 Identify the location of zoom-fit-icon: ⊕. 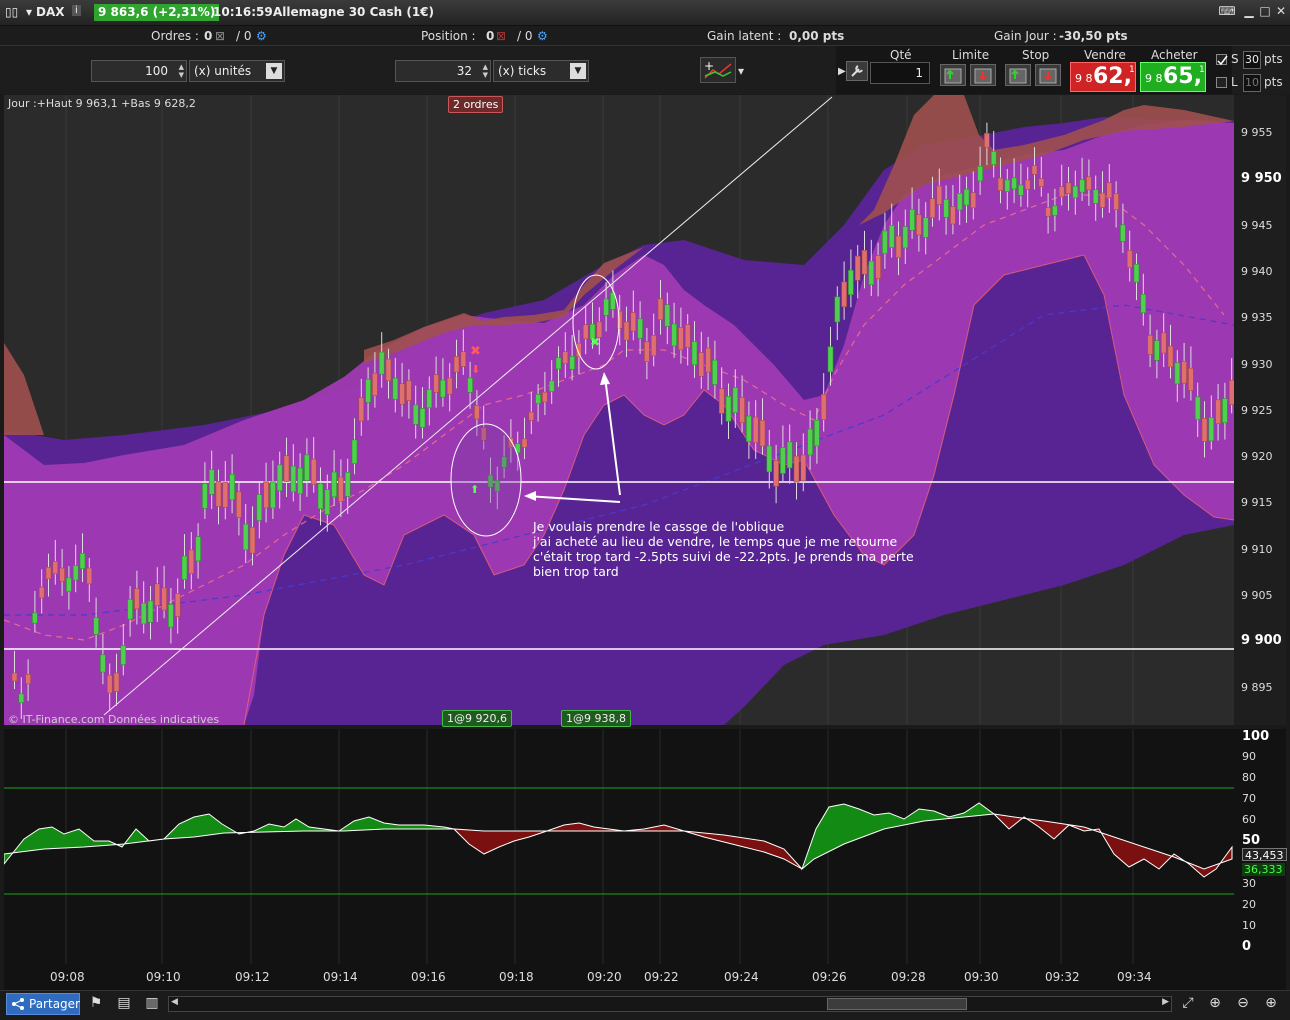
(1215, 1005).